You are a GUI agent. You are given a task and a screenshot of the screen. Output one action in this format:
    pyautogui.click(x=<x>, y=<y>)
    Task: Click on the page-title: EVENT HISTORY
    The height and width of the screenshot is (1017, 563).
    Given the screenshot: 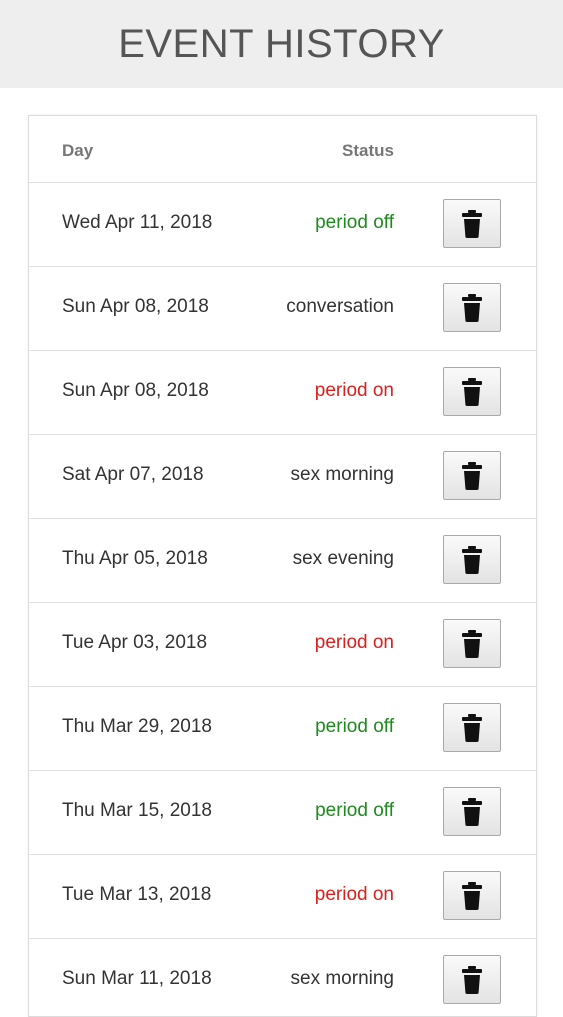 What is the action you would take?
    pyautogui.click(x=281, y=43)
    